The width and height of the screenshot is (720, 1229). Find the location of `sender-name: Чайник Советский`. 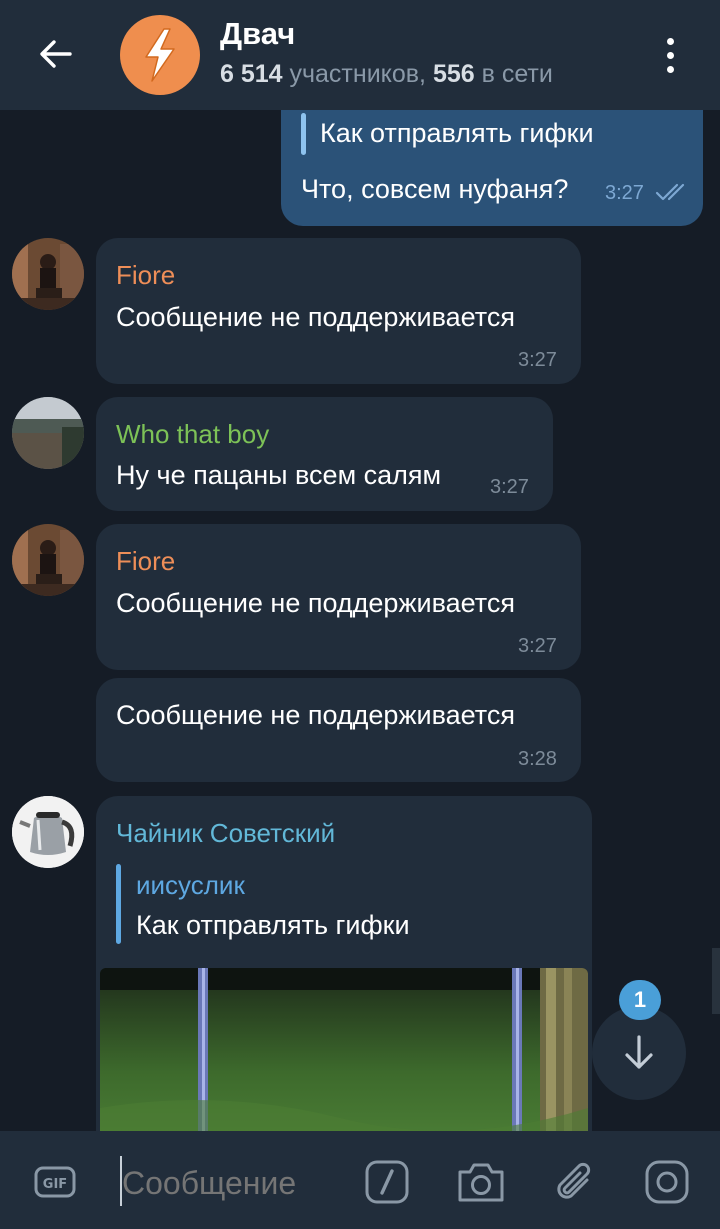

sender-name: Чайник Советский is located at coordinates (225, 833).